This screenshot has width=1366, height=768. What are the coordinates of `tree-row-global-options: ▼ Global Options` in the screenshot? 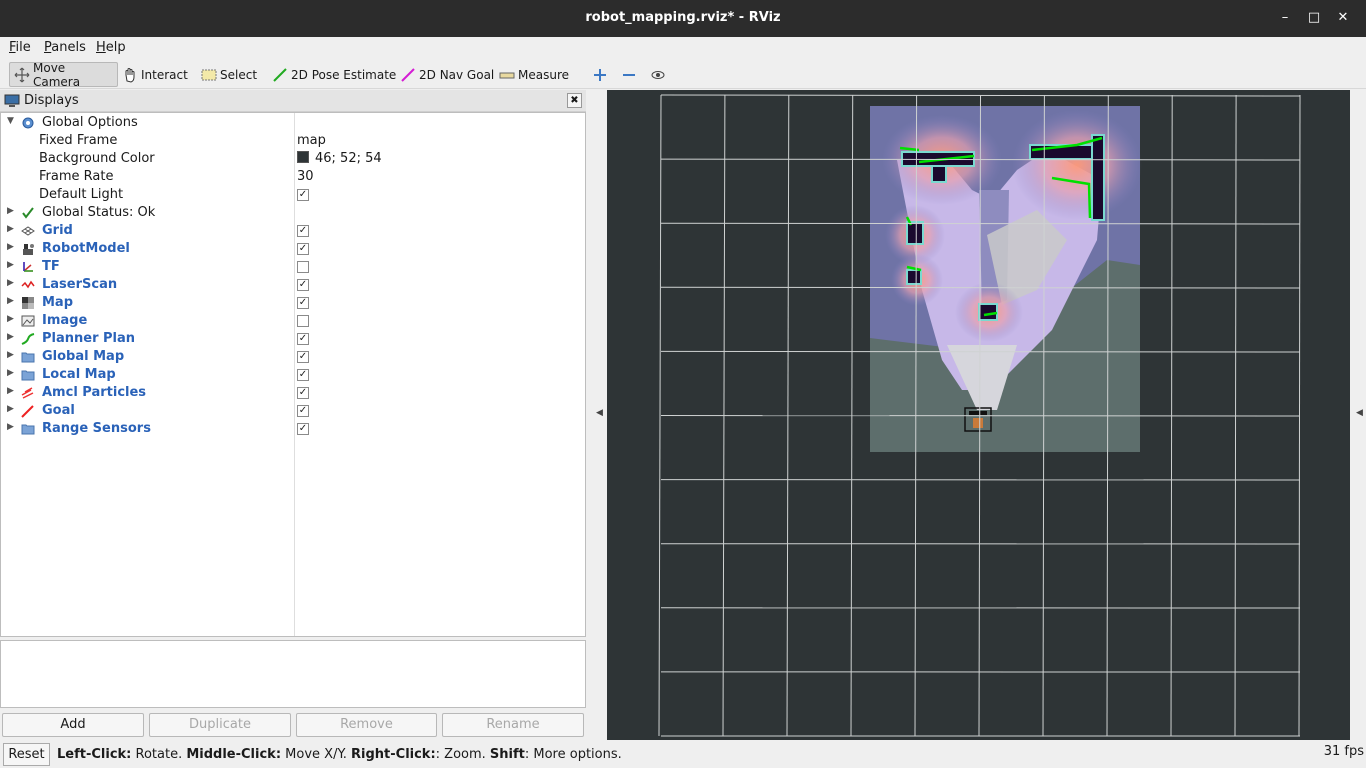 It's located at (293, 123).